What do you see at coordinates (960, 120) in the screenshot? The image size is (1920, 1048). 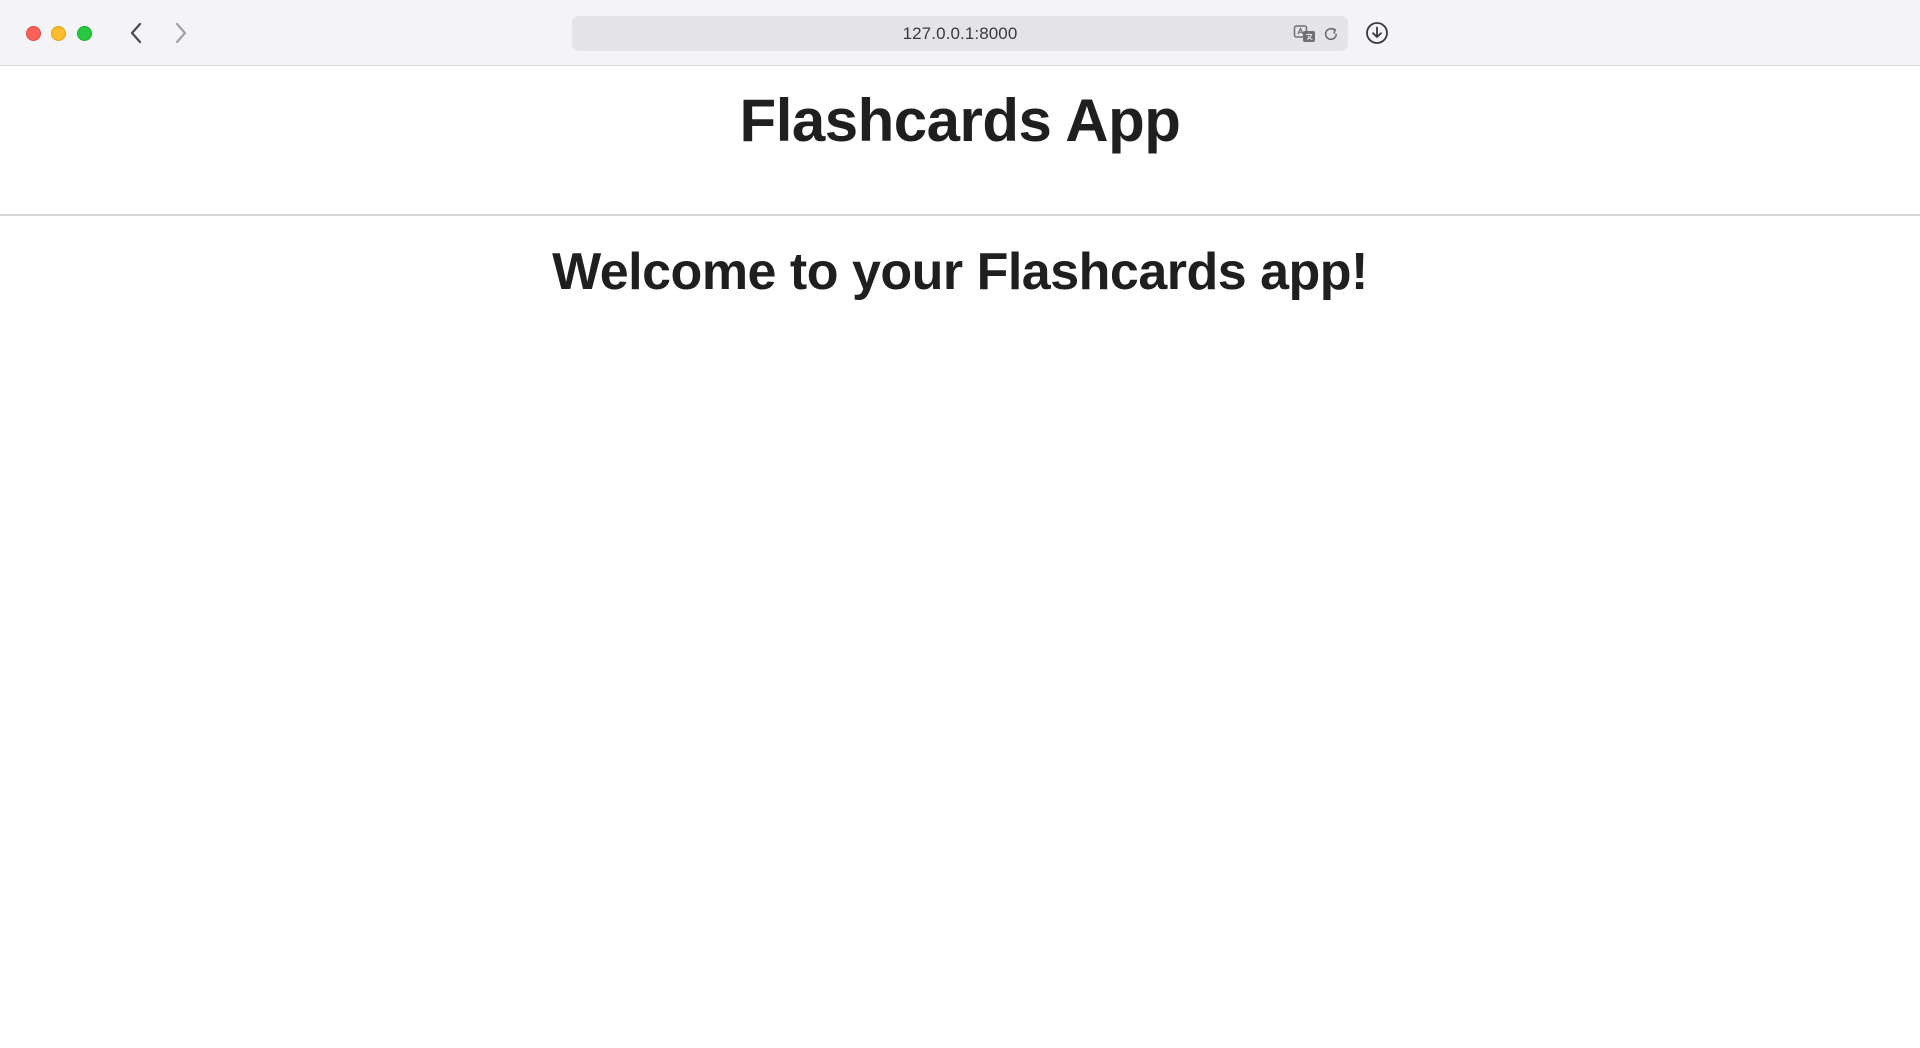 I see `site-title: Flashcards App` at bounding box center [960, 120].